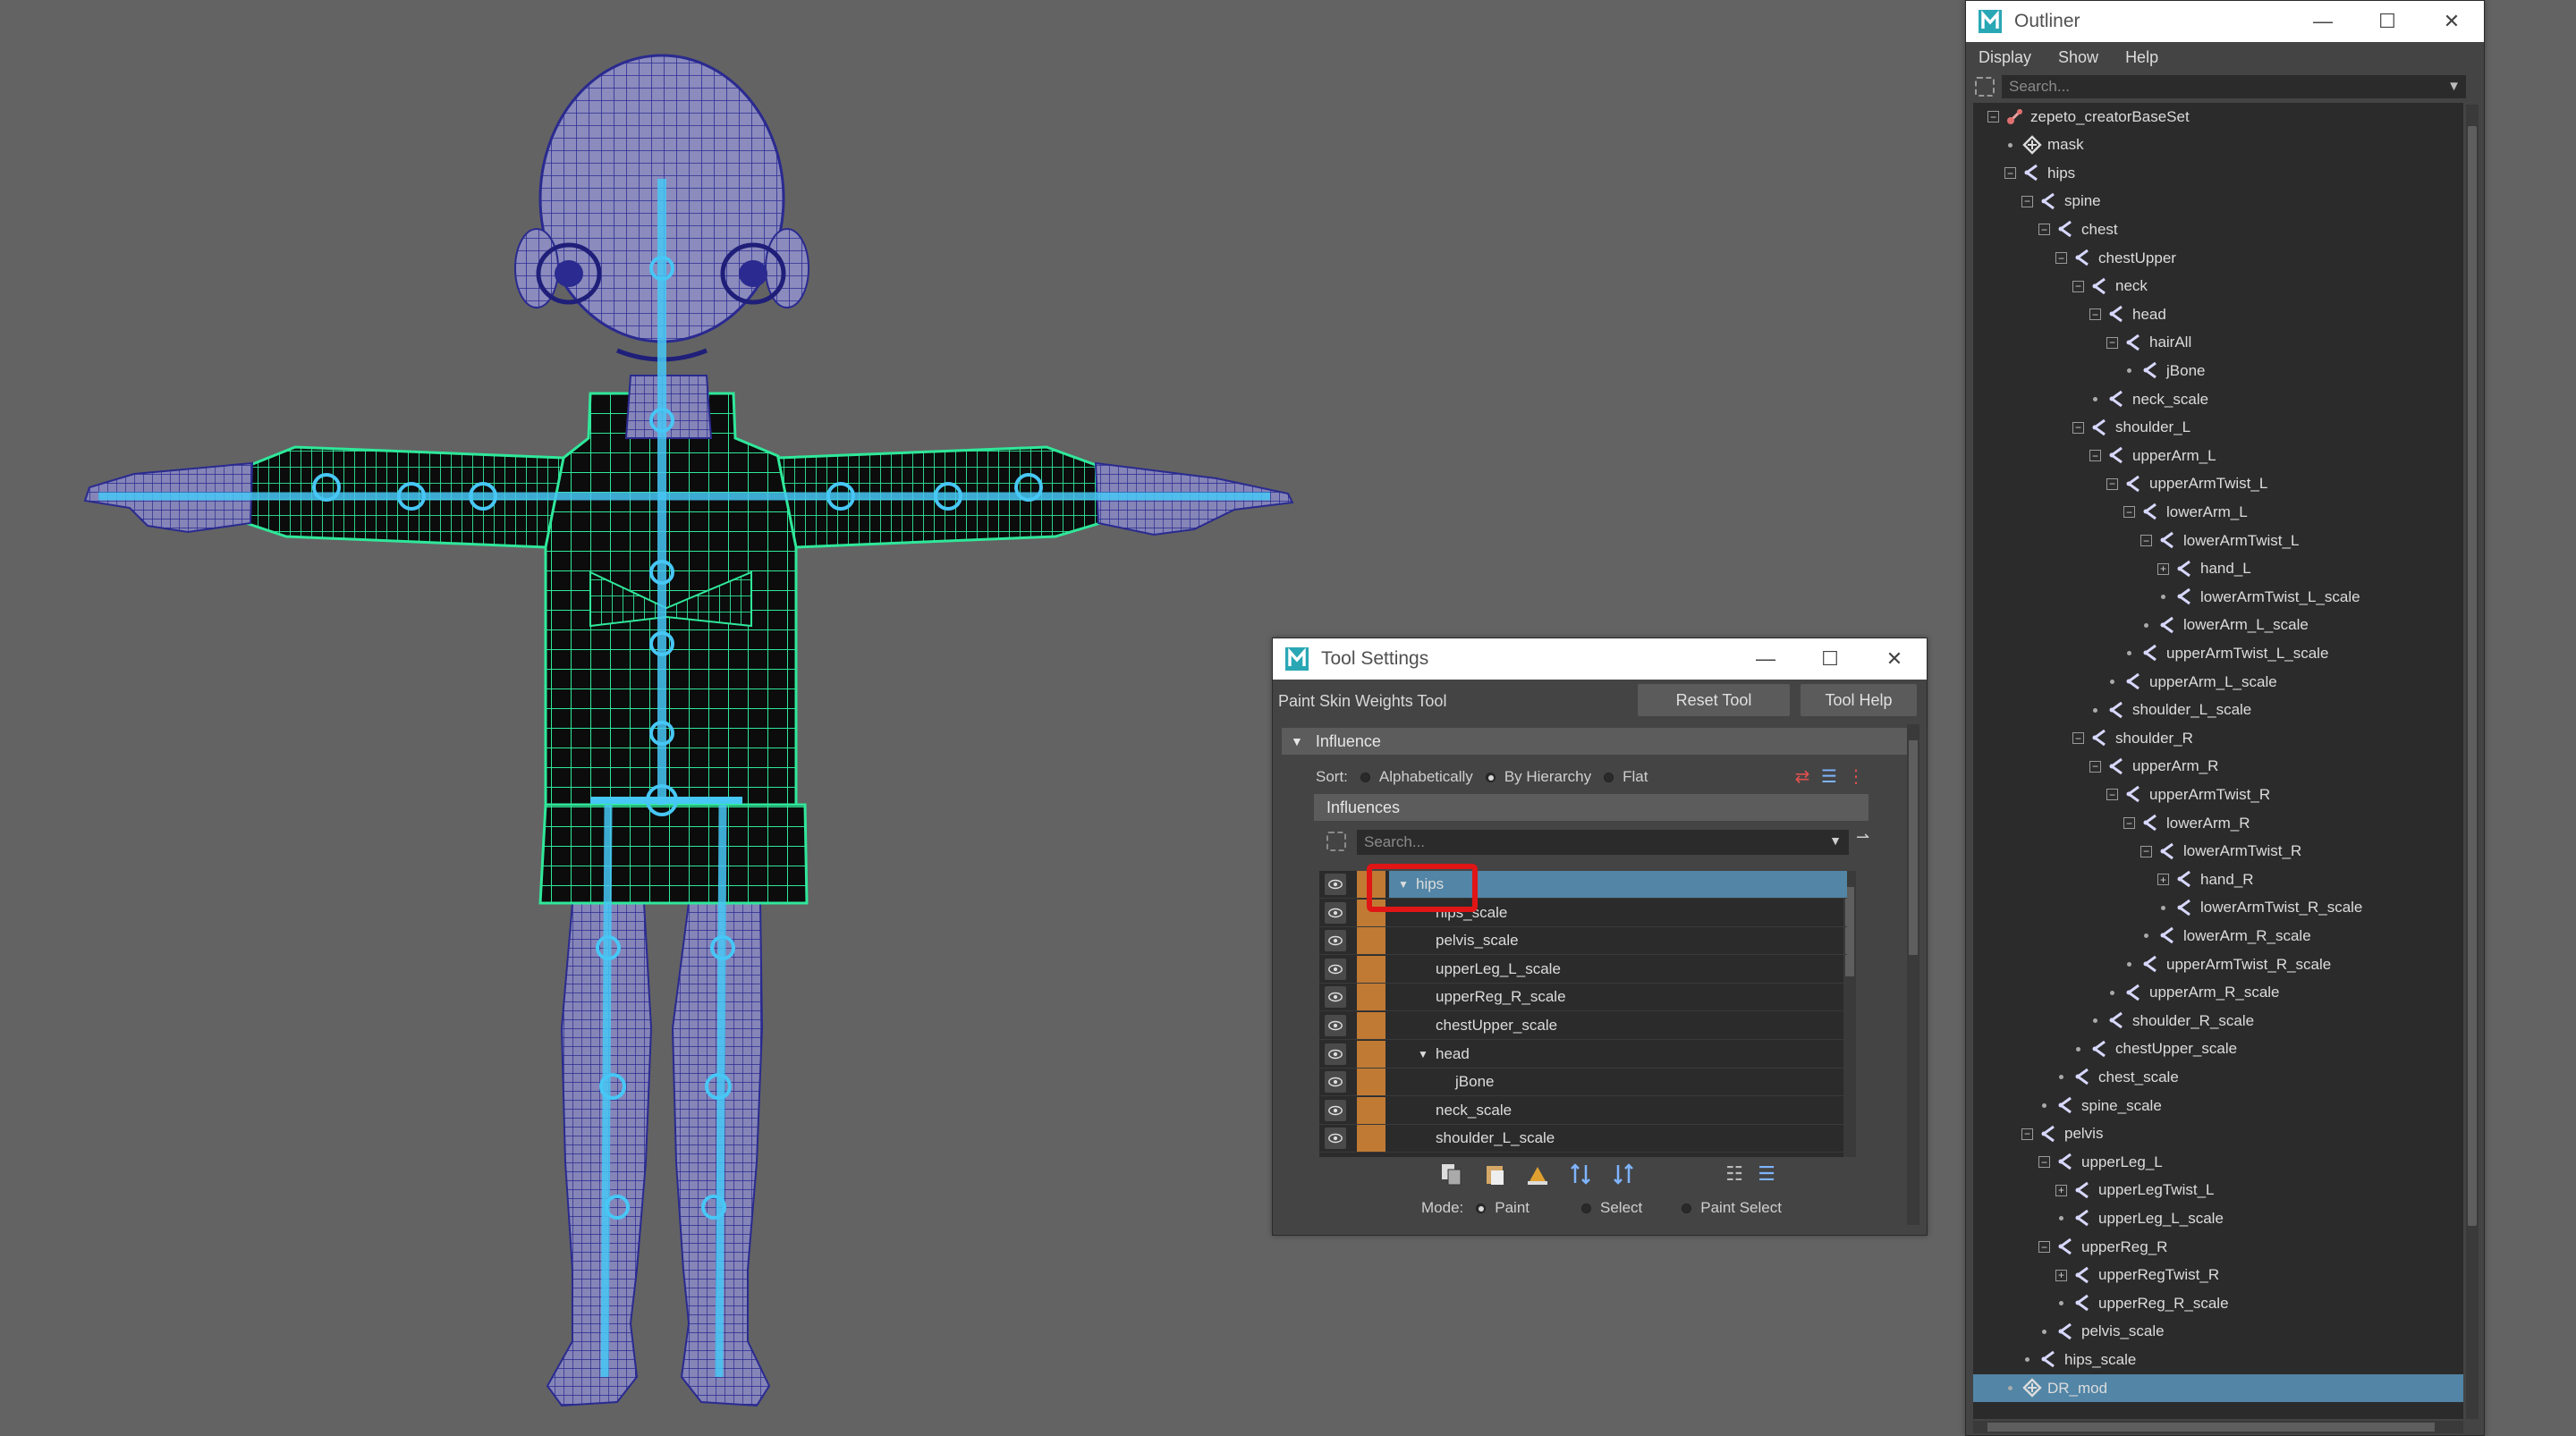 Image resolution: width=2576 pixels, height=1436 pixels. I want to click on outliner-item-shoulder_R_scale: shoulder_R_scale, so click(2218, 1021).